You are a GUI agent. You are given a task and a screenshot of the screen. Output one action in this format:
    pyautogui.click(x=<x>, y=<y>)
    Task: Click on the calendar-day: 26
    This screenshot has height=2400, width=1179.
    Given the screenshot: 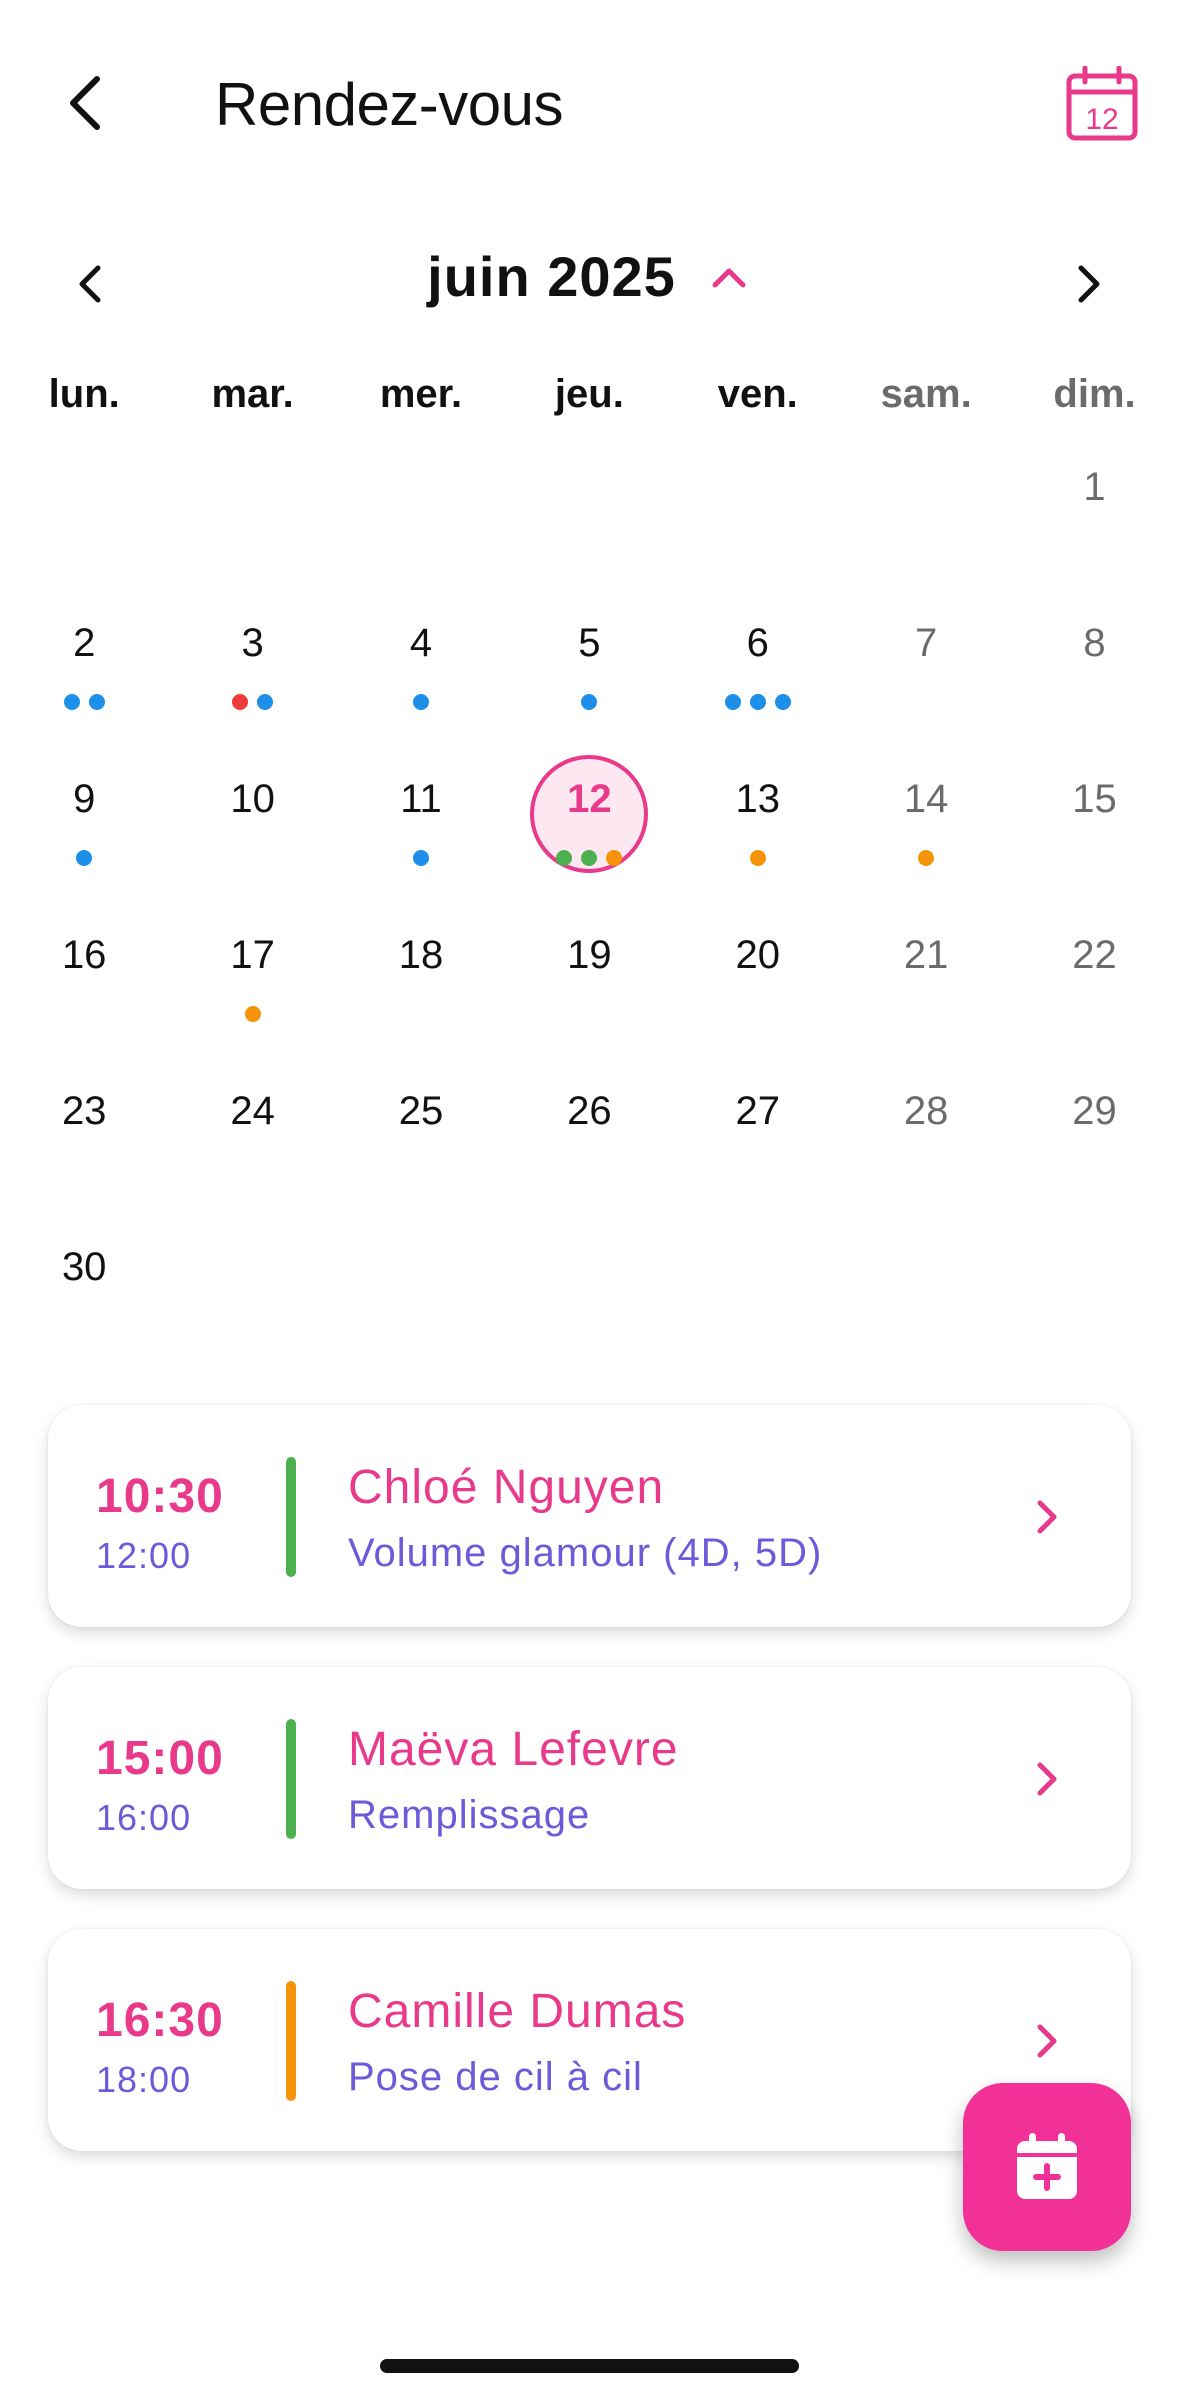 What is the action you would take?
    pyautogui.click(x=589, y=1132)
    